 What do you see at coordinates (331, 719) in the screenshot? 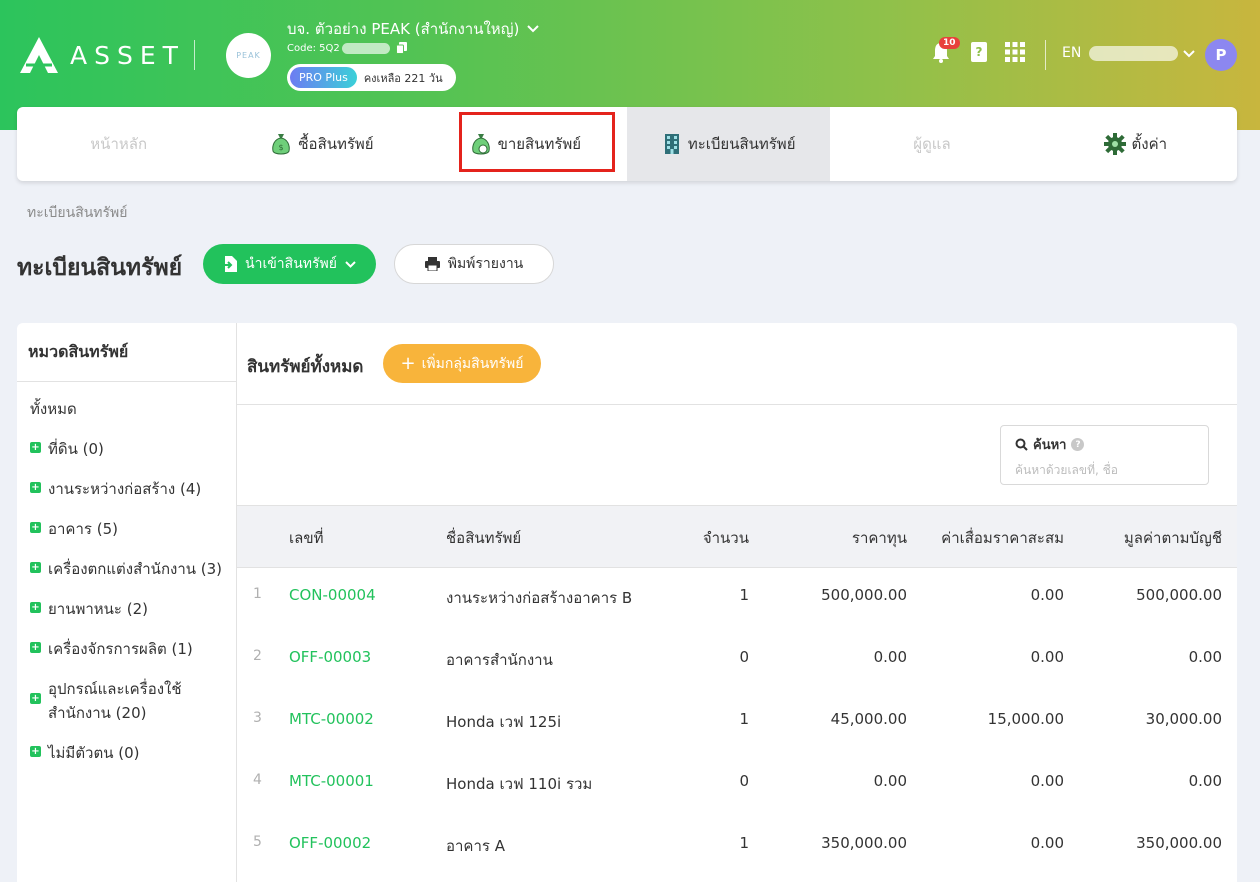
I see `asset-code-link: MTC-00002` at bounding box center [331, 719].